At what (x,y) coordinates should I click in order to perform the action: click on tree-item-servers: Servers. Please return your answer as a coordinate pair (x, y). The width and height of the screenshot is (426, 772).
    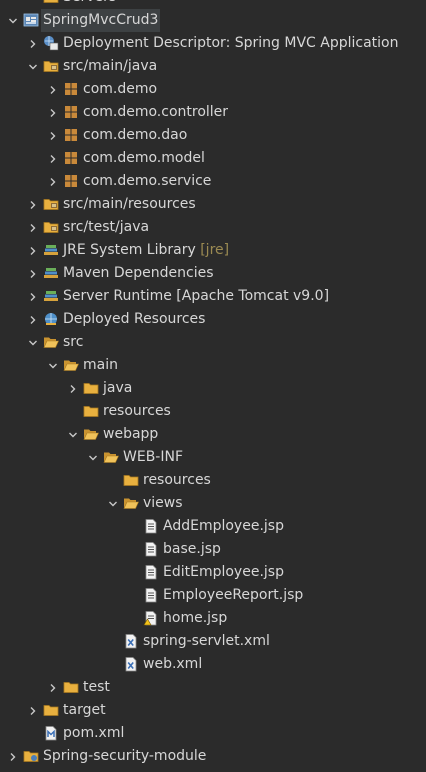
    Looking at the image, I should click on (213, 4).